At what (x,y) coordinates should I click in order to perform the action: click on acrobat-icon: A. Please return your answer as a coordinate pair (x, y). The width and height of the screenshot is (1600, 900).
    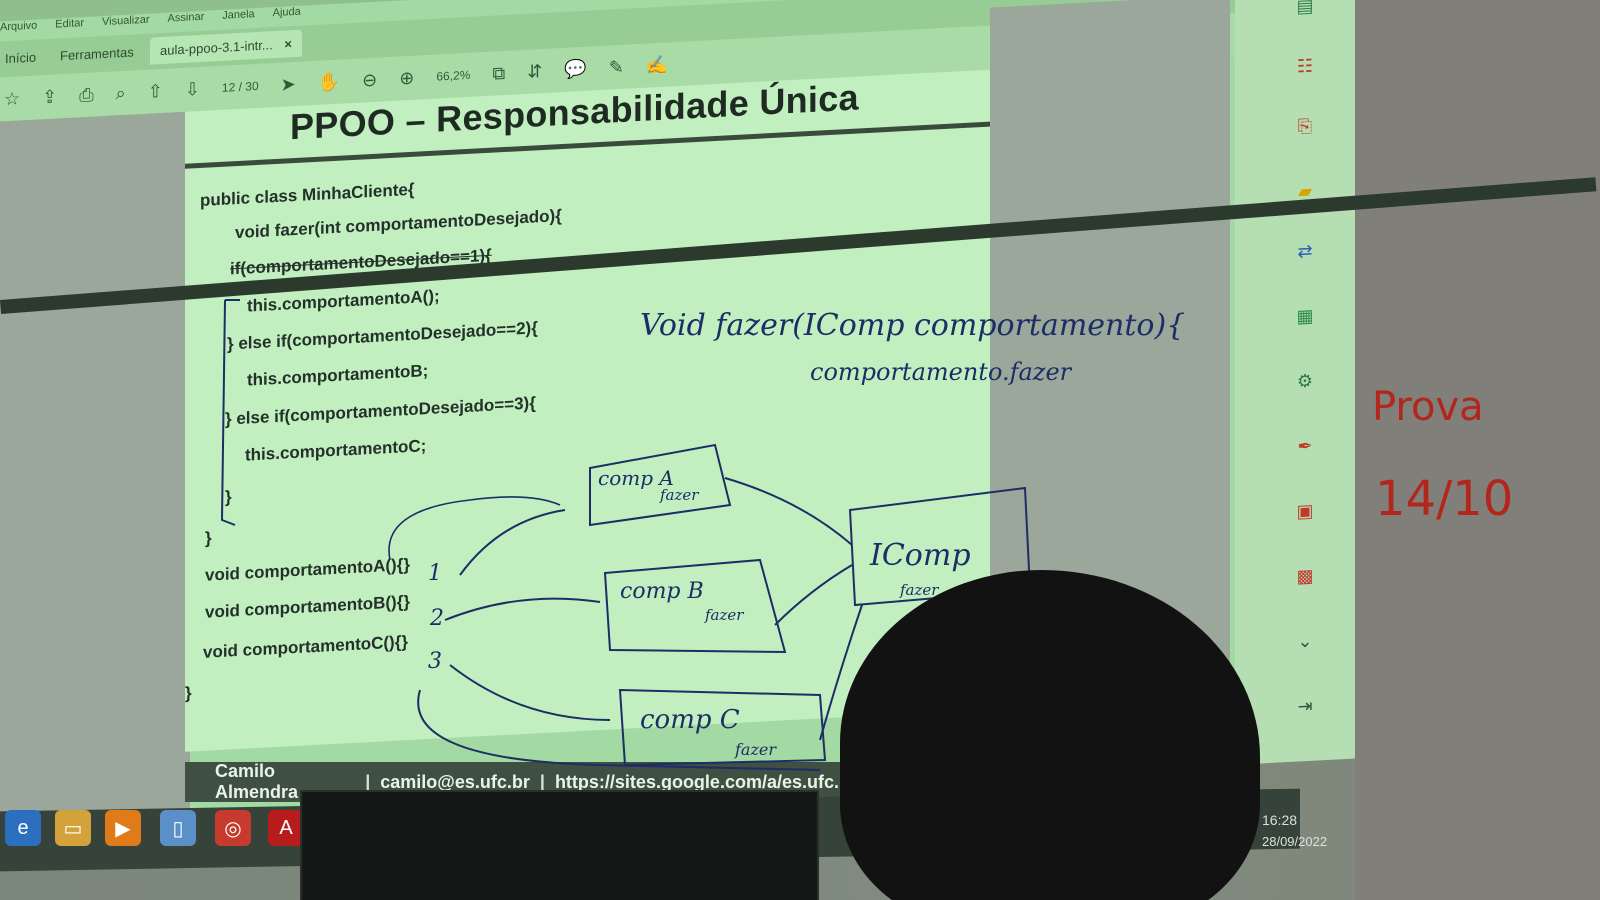
    Looking at the image, I should click on (286, 828).